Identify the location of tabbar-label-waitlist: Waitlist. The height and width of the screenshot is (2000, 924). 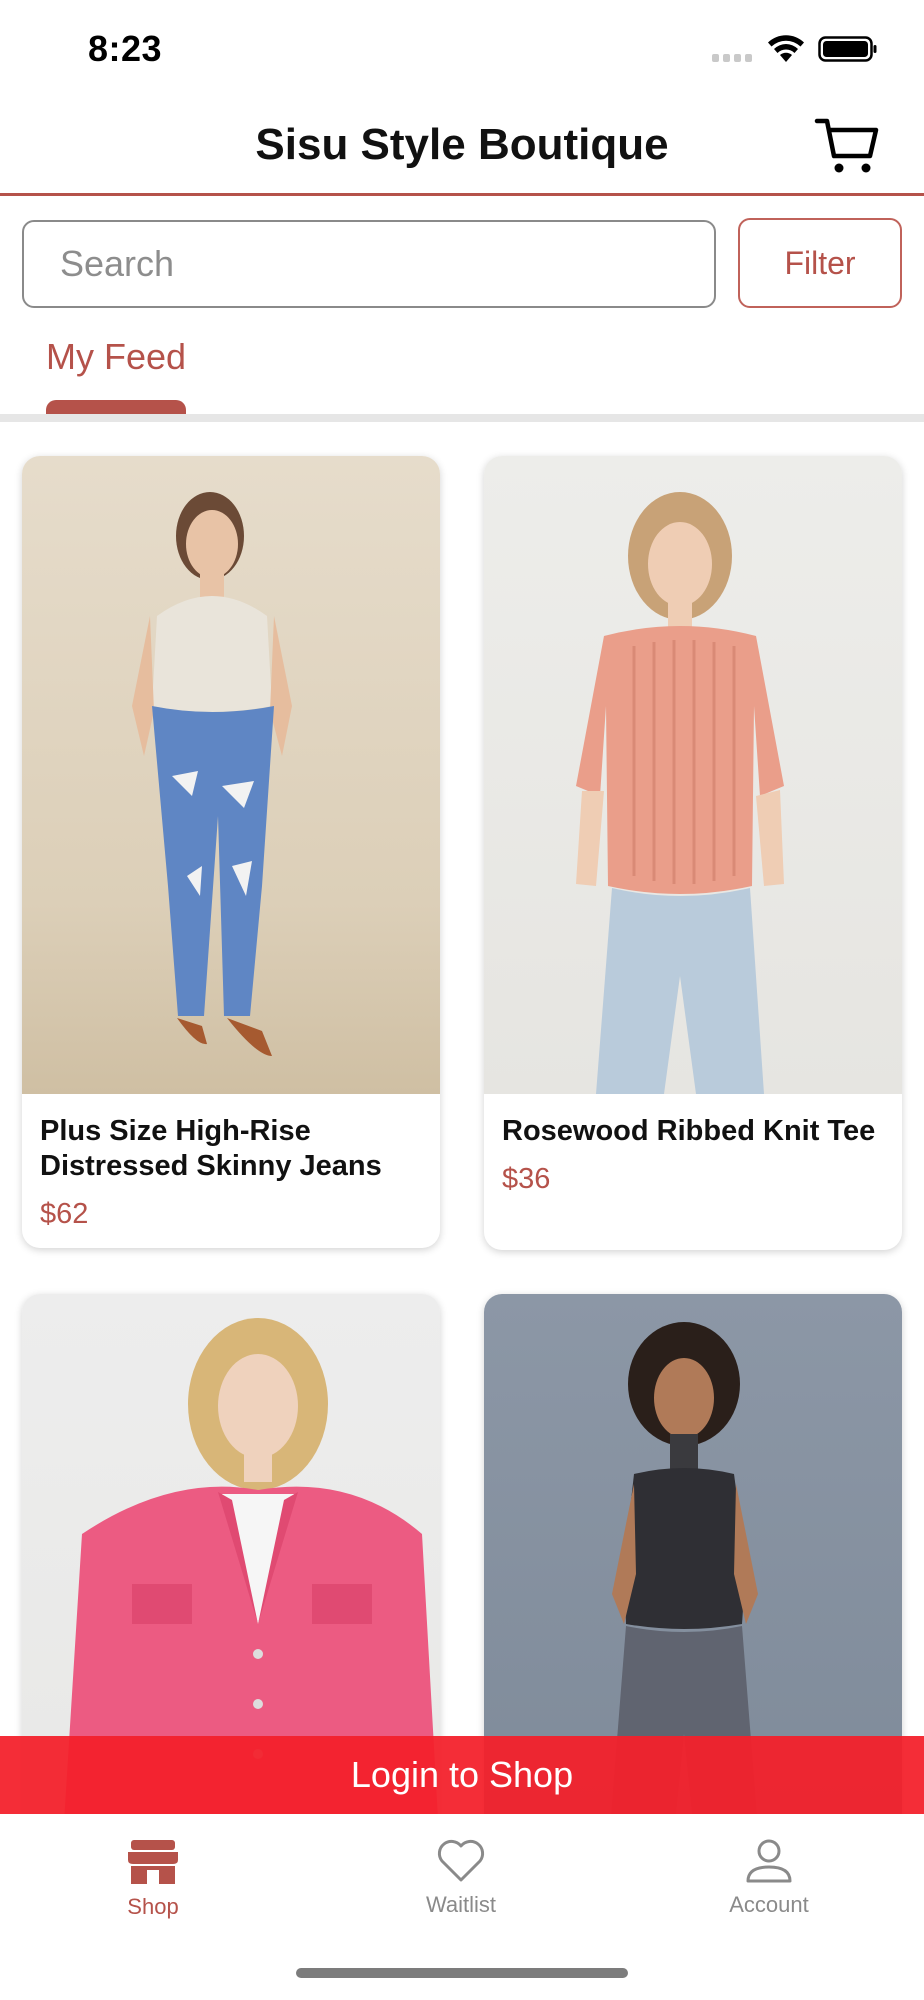
(461, 1904).